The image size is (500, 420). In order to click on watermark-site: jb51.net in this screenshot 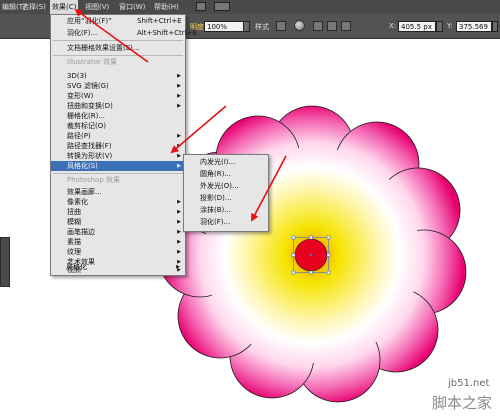, I will do `click(469, 383)`.